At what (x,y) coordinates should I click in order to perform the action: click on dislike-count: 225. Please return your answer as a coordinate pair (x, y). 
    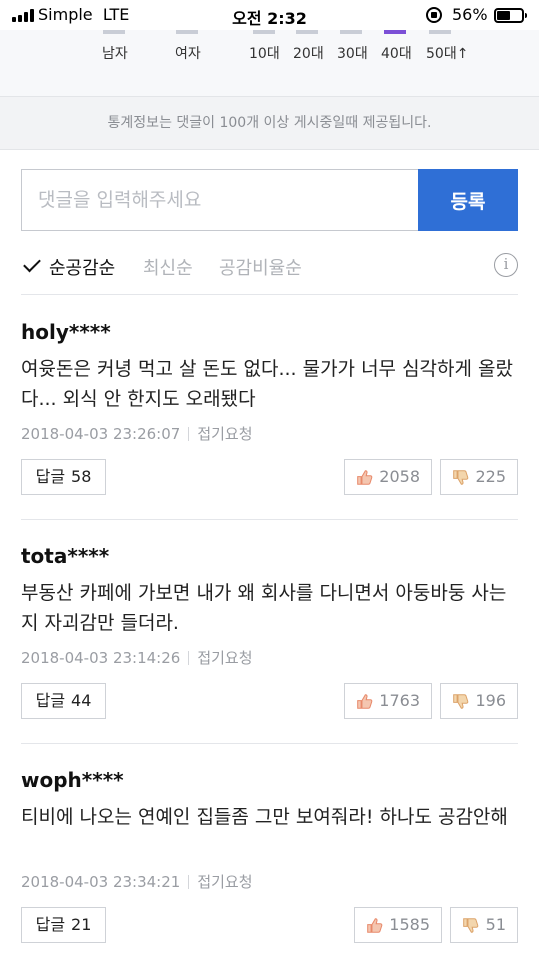
    Looking at the image, I should click on (490, 476).